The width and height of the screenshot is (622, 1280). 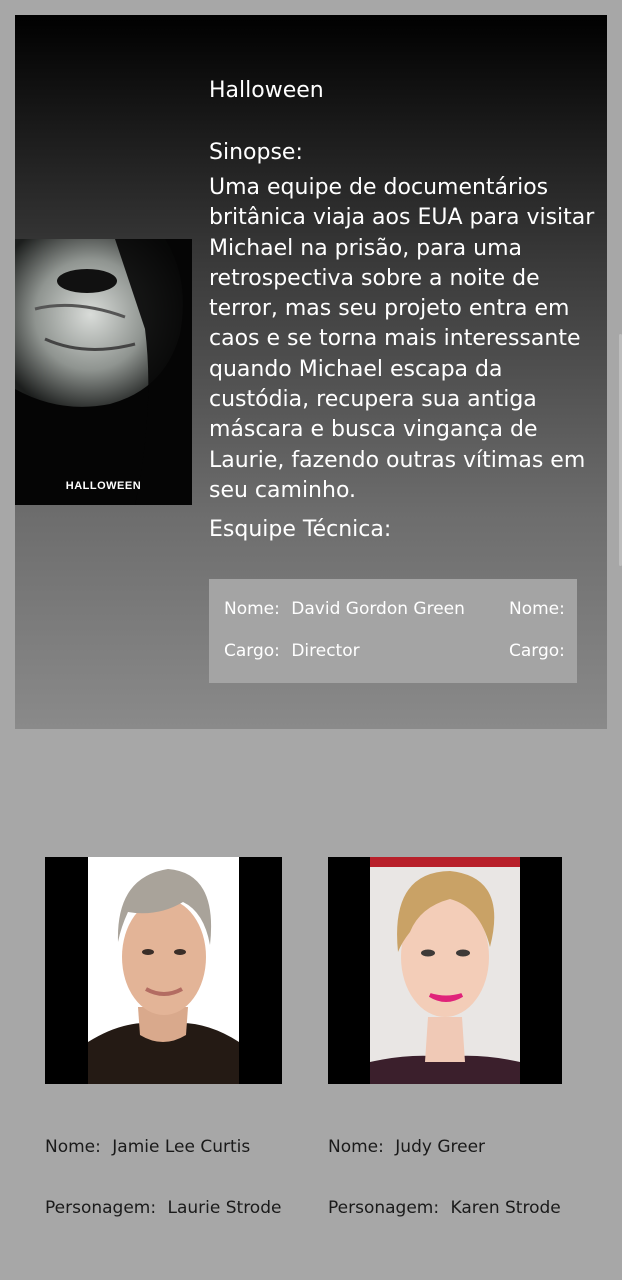 What do you see at coordinates (325, 651) in the screenshot?
I see `crew-role-value: Director` at bounding box center [325, 651].